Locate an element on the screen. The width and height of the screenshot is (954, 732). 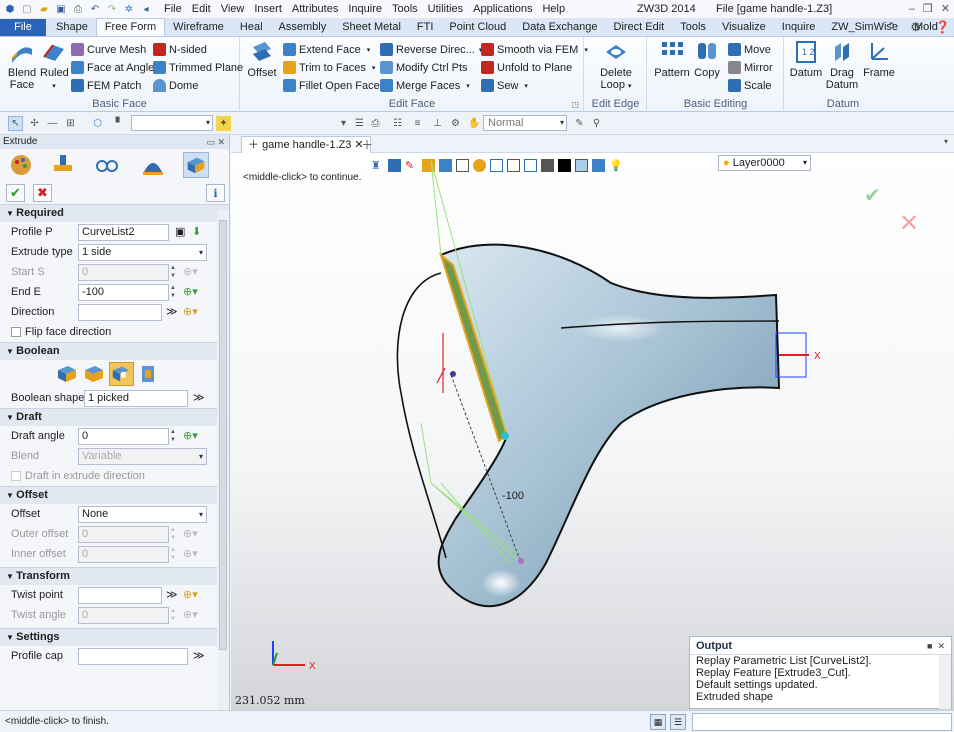
menu-help: Help is located at coordinates (553, 9).